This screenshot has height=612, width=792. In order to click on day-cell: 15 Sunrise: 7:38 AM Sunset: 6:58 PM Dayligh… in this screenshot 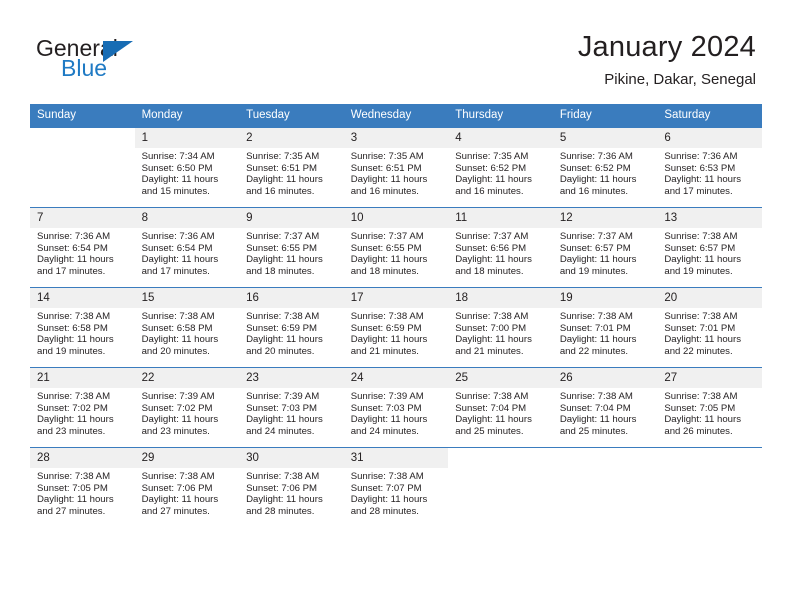, I will do `click(187, 327)`.